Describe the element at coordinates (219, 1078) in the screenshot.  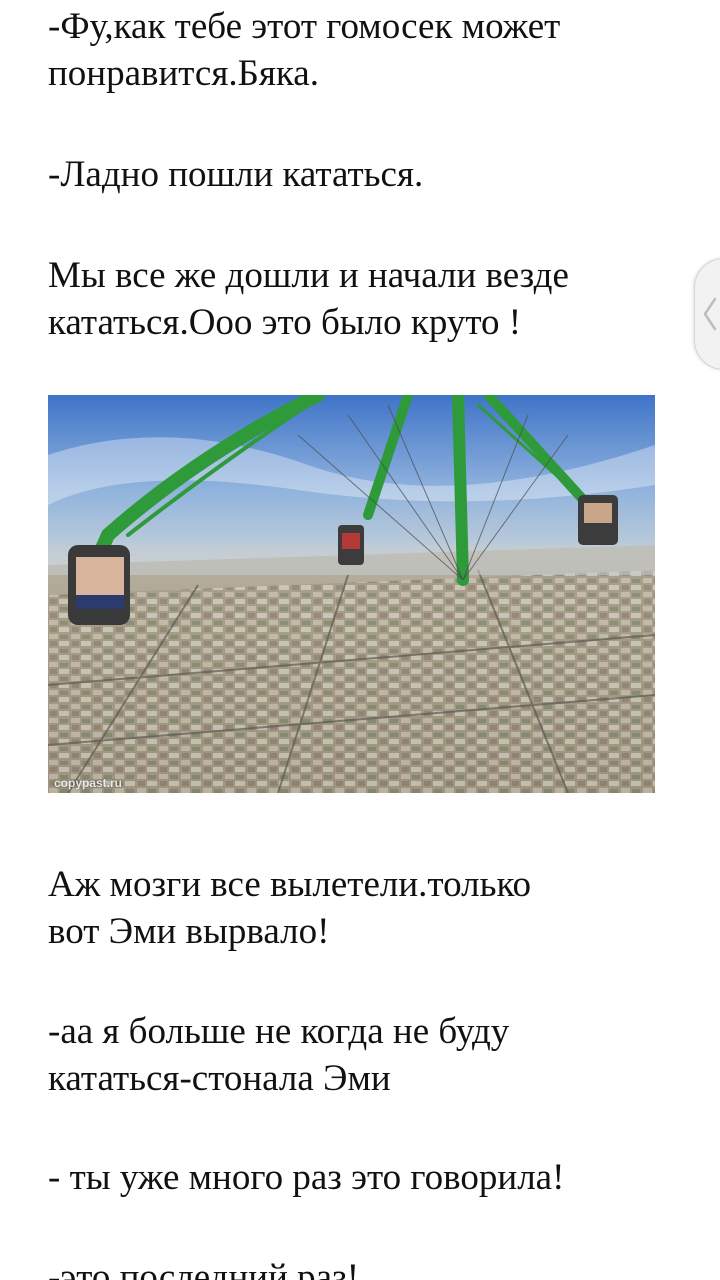
I see `paragraph-5-line-2: кататься-стонала Эми` at that location.